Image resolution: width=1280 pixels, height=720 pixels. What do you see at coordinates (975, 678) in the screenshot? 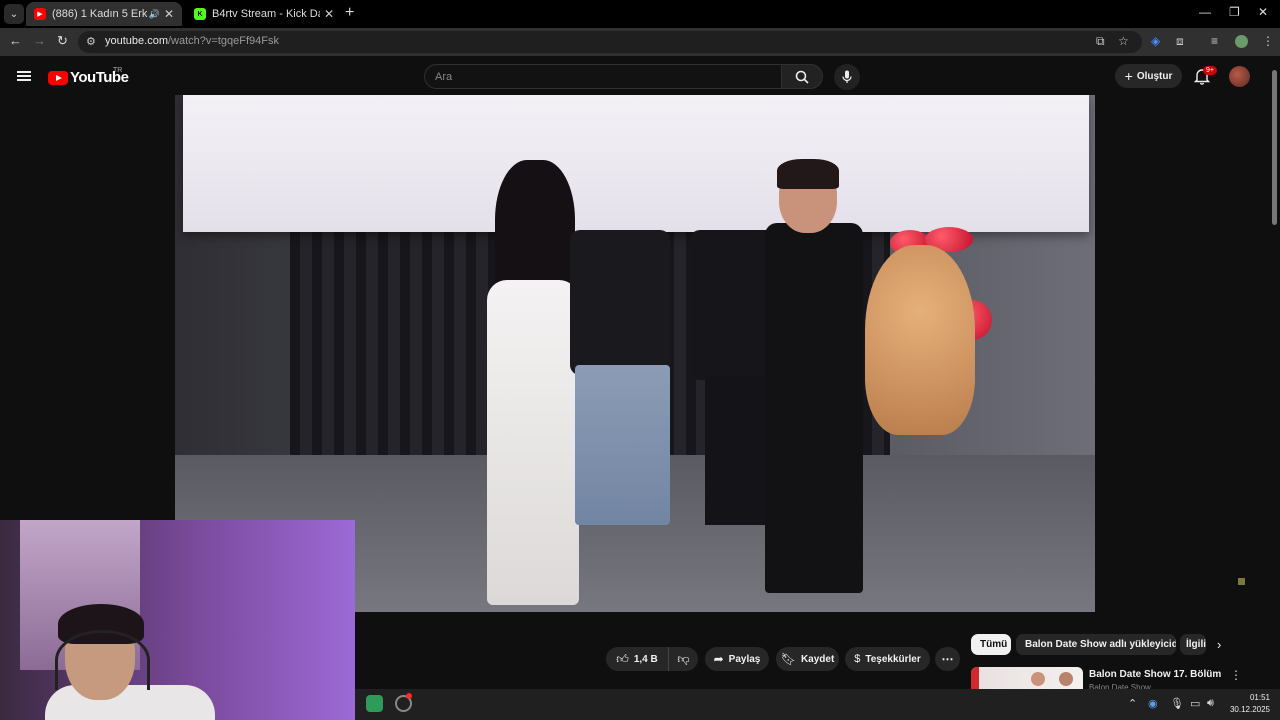
I see `thumbnail-accent` at bounding box center [975, 678].